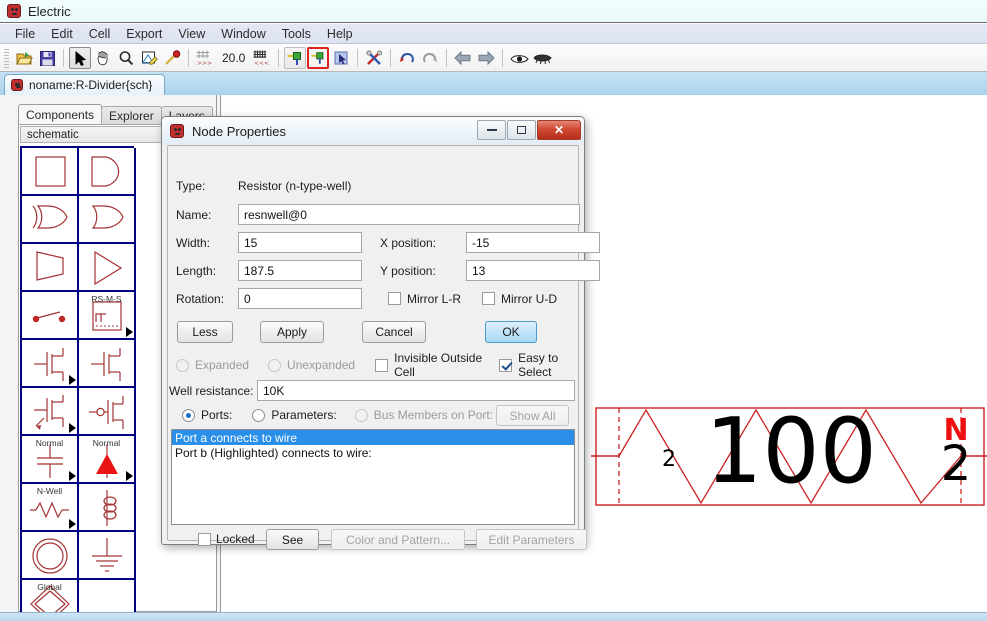 The image size is (987, 621). I want to click on parameters-radio-dot, so click(259, 415).